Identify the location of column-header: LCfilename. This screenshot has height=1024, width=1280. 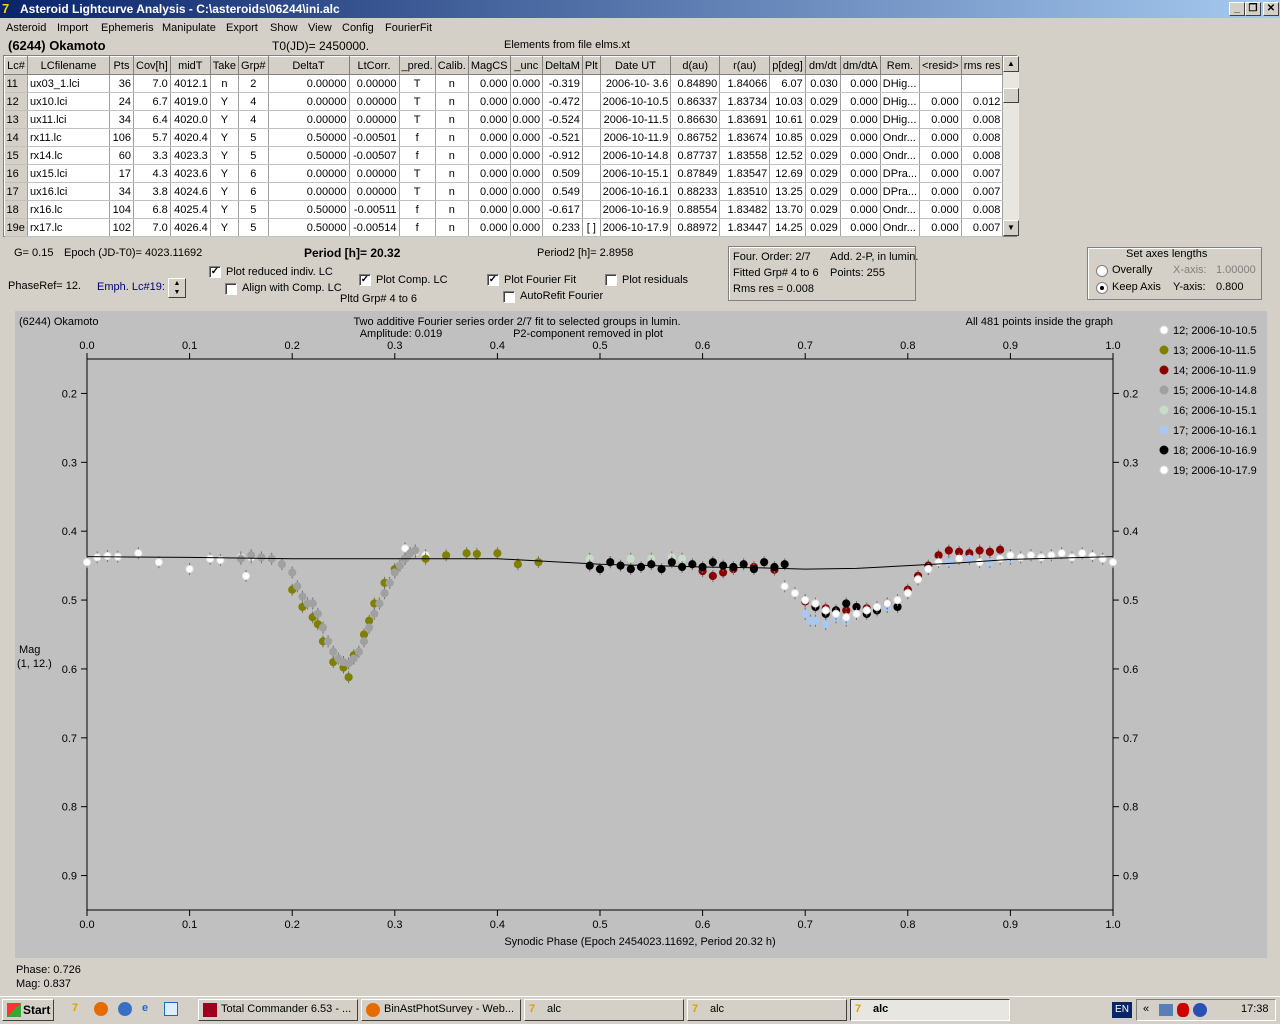
(68, 65).